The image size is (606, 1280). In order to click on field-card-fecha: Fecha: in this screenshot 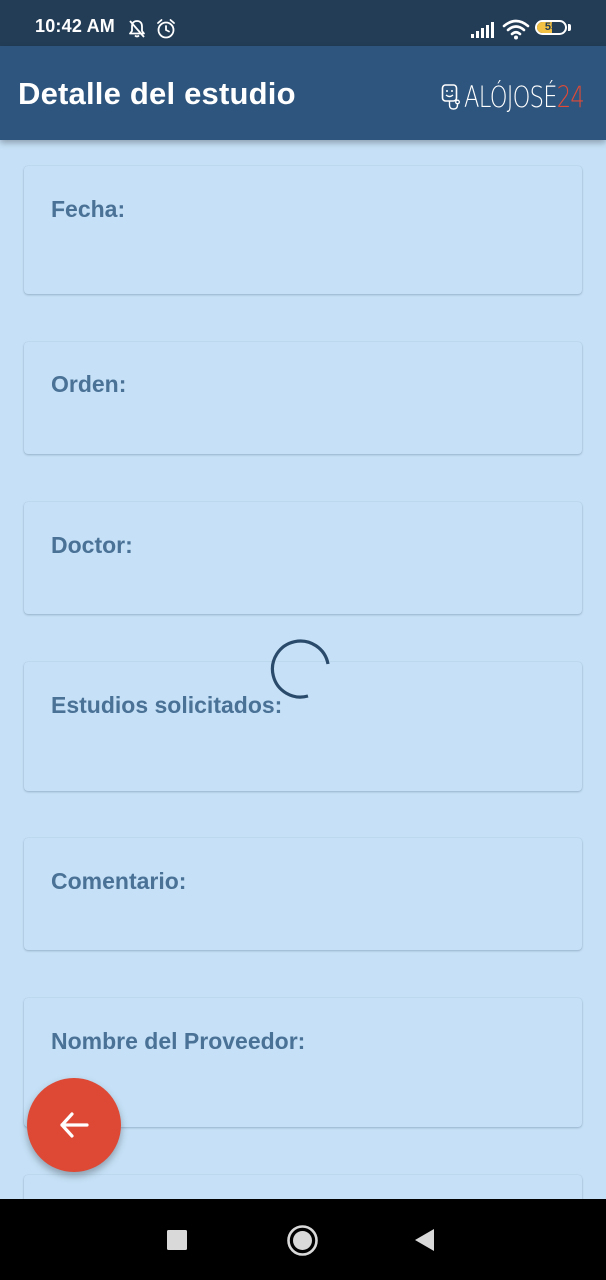, I will do `click(303, 230)`.